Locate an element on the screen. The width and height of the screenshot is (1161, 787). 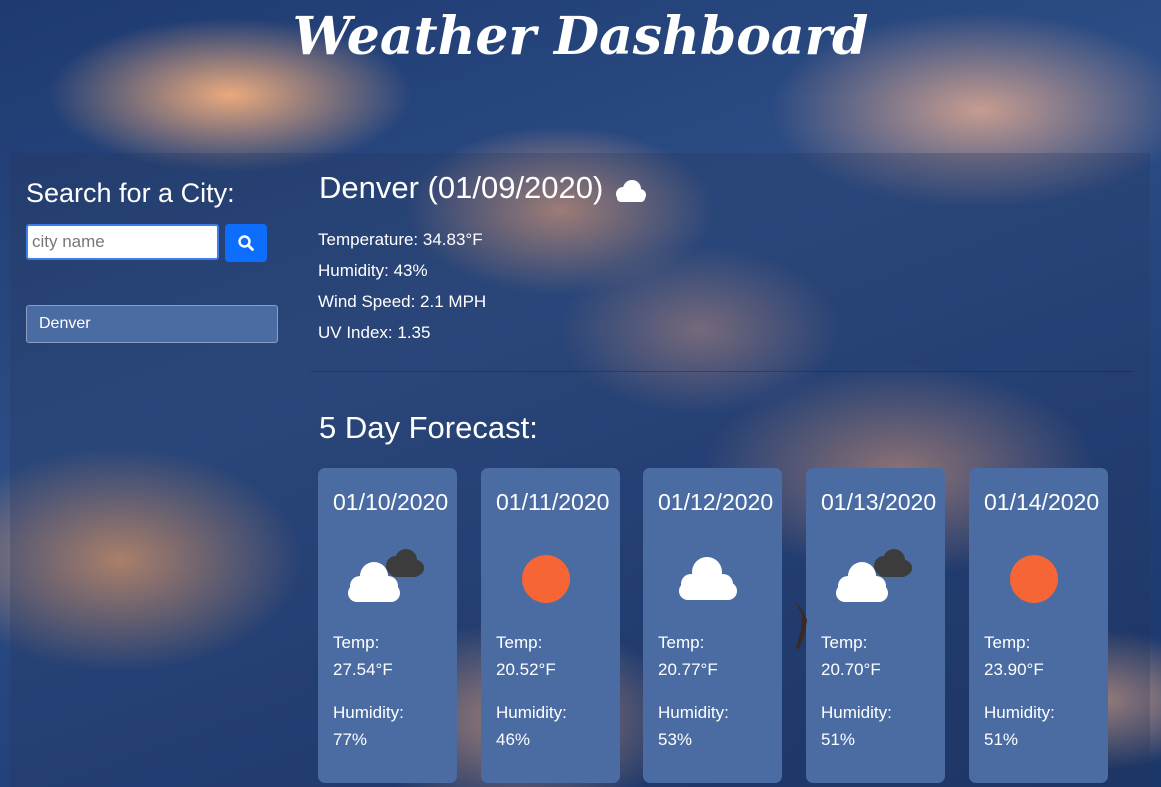
forecast-date: 01/14/2020 is located at coordinates (1042, 502).